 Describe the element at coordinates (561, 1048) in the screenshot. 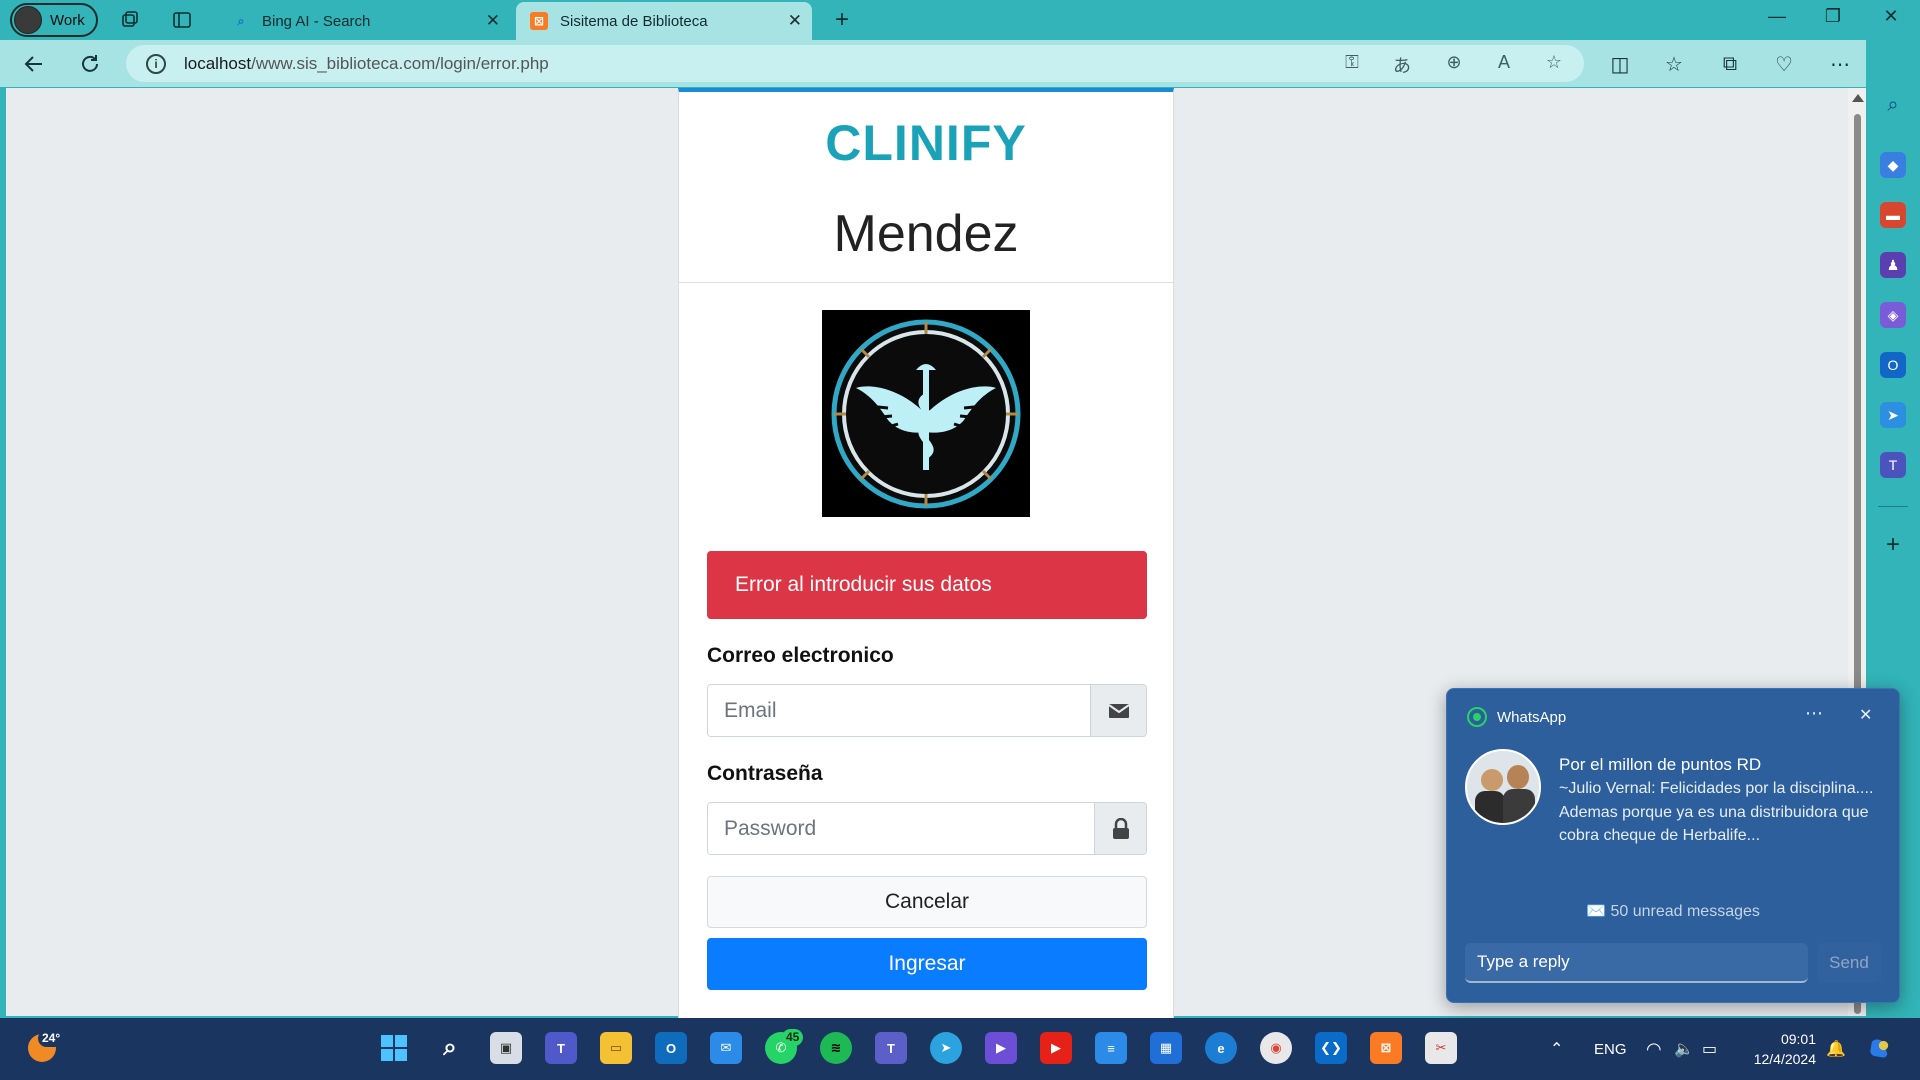

I see `teams-chat-icon: T` at that location.